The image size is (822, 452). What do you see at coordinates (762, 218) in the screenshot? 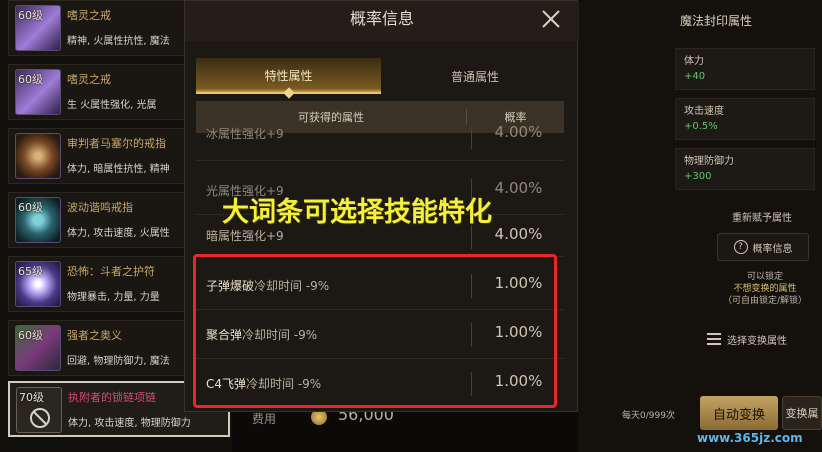
I see `reroll-label: 重新赋予属性` at bounding box center [762, 218].